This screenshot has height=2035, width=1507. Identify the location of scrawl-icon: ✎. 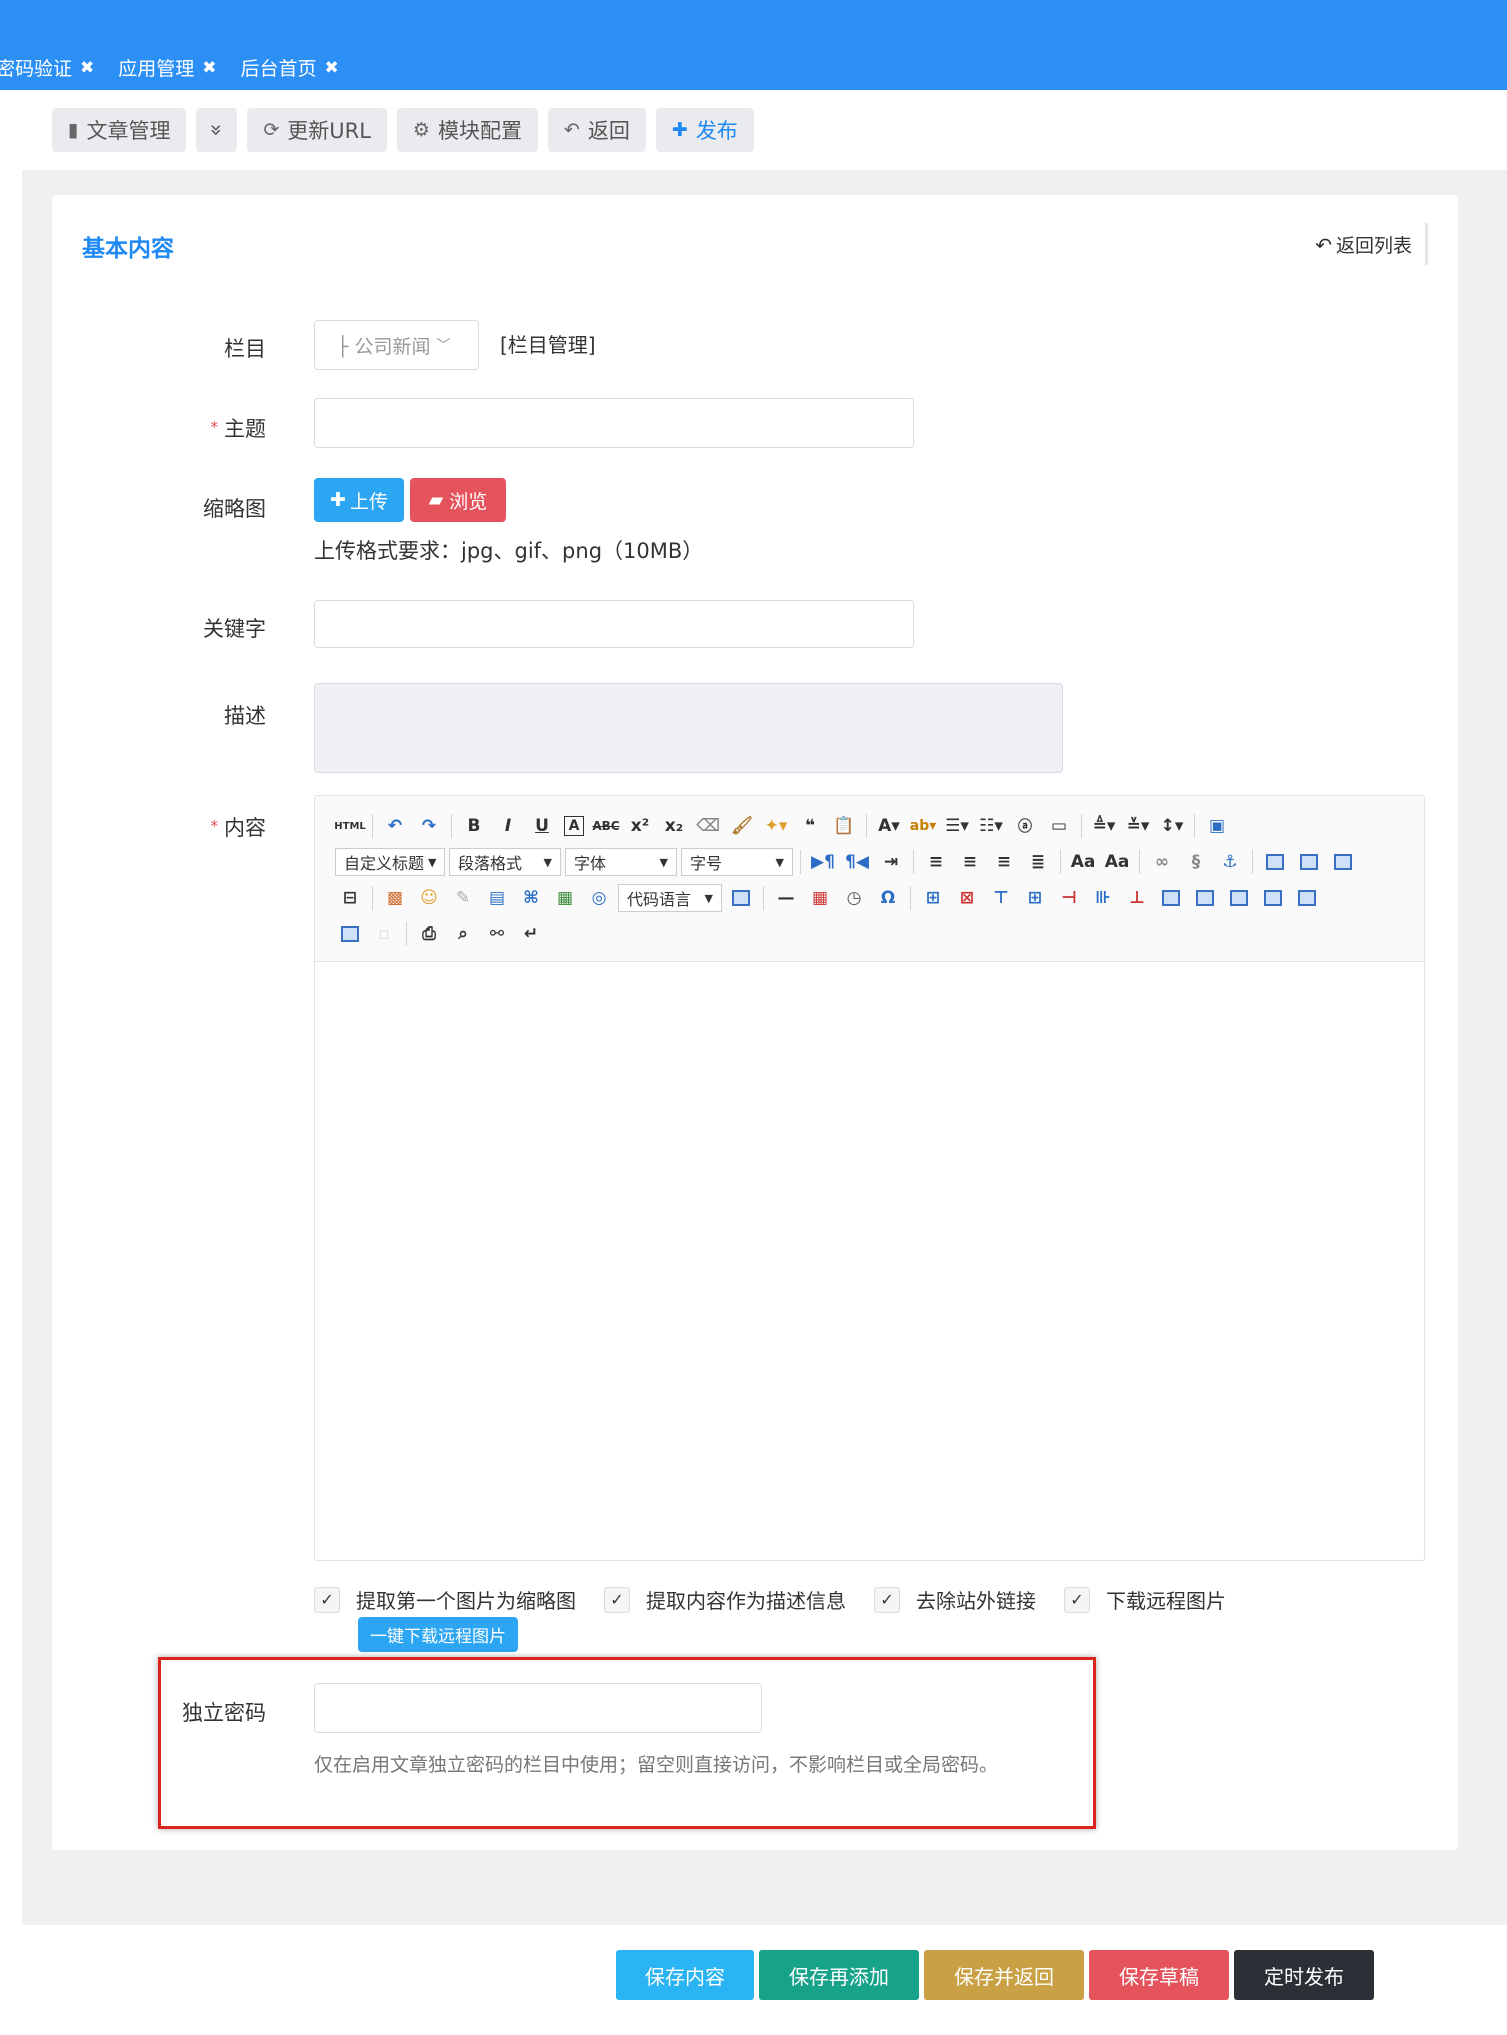
(463, 898).